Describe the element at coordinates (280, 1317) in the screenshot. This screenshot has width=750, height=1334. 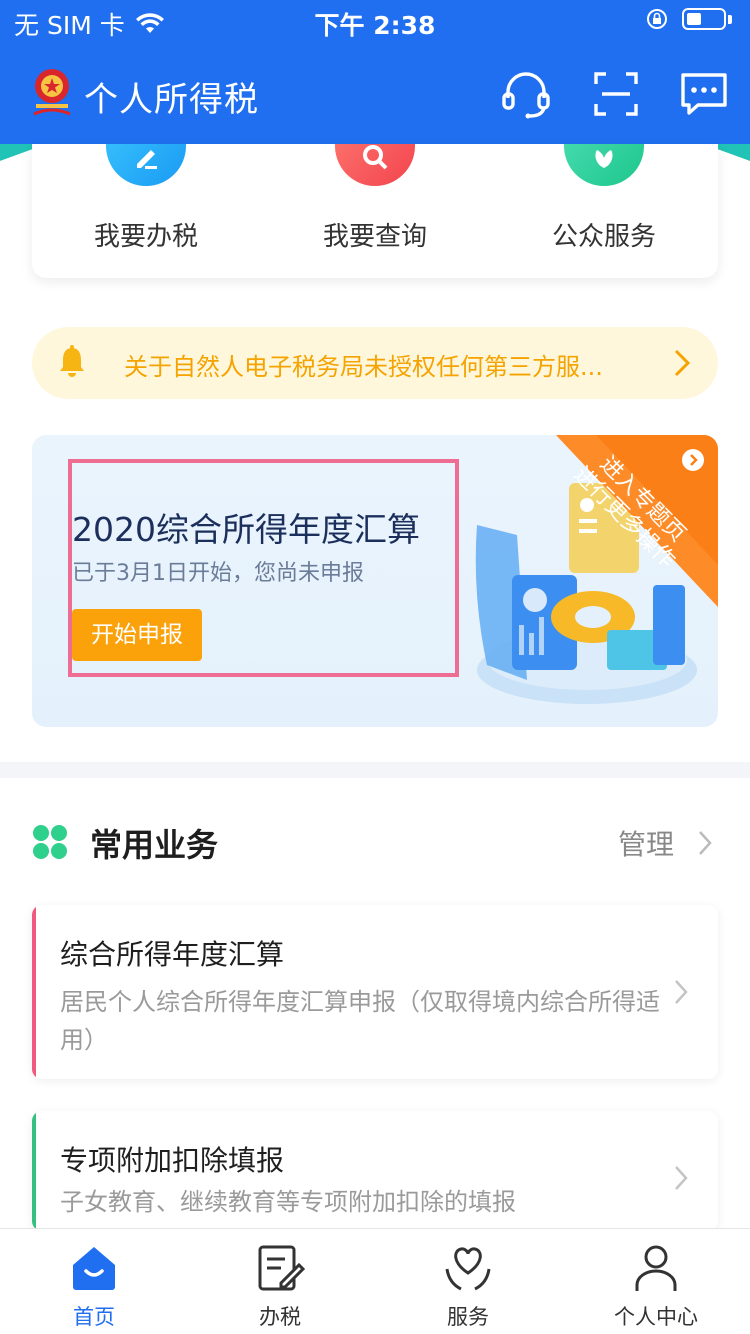
I see `tab-label: 办税` at that location.